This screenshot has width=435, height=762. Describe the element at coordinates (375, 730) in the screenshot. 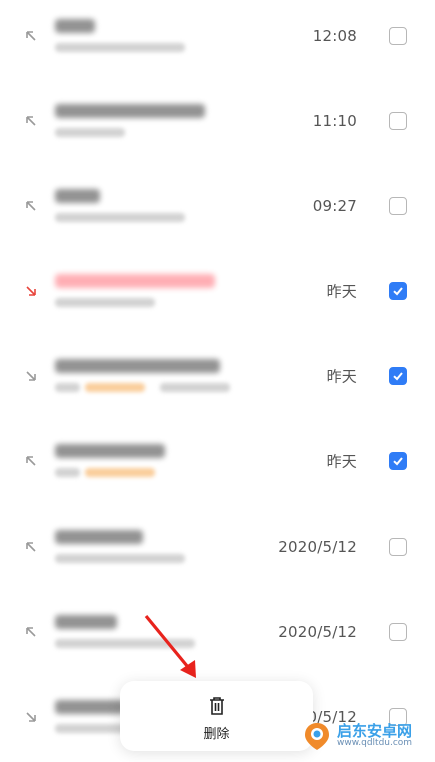

I see `watermark-name: 启东安卓网` at that location.